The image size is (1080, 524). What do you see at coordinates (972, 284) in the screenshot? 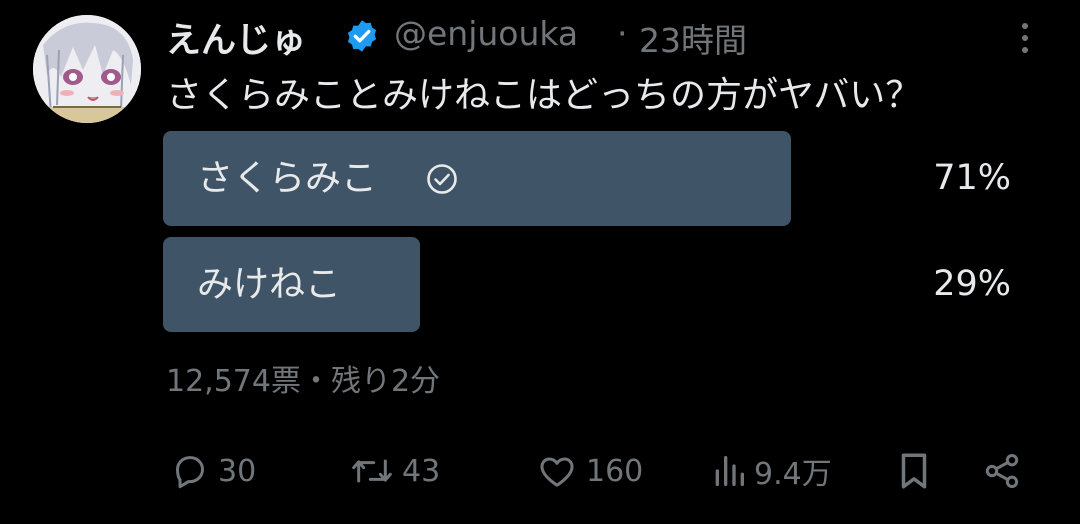
I see `poll-option-percent: 29%` at bounding box center [972, 284].